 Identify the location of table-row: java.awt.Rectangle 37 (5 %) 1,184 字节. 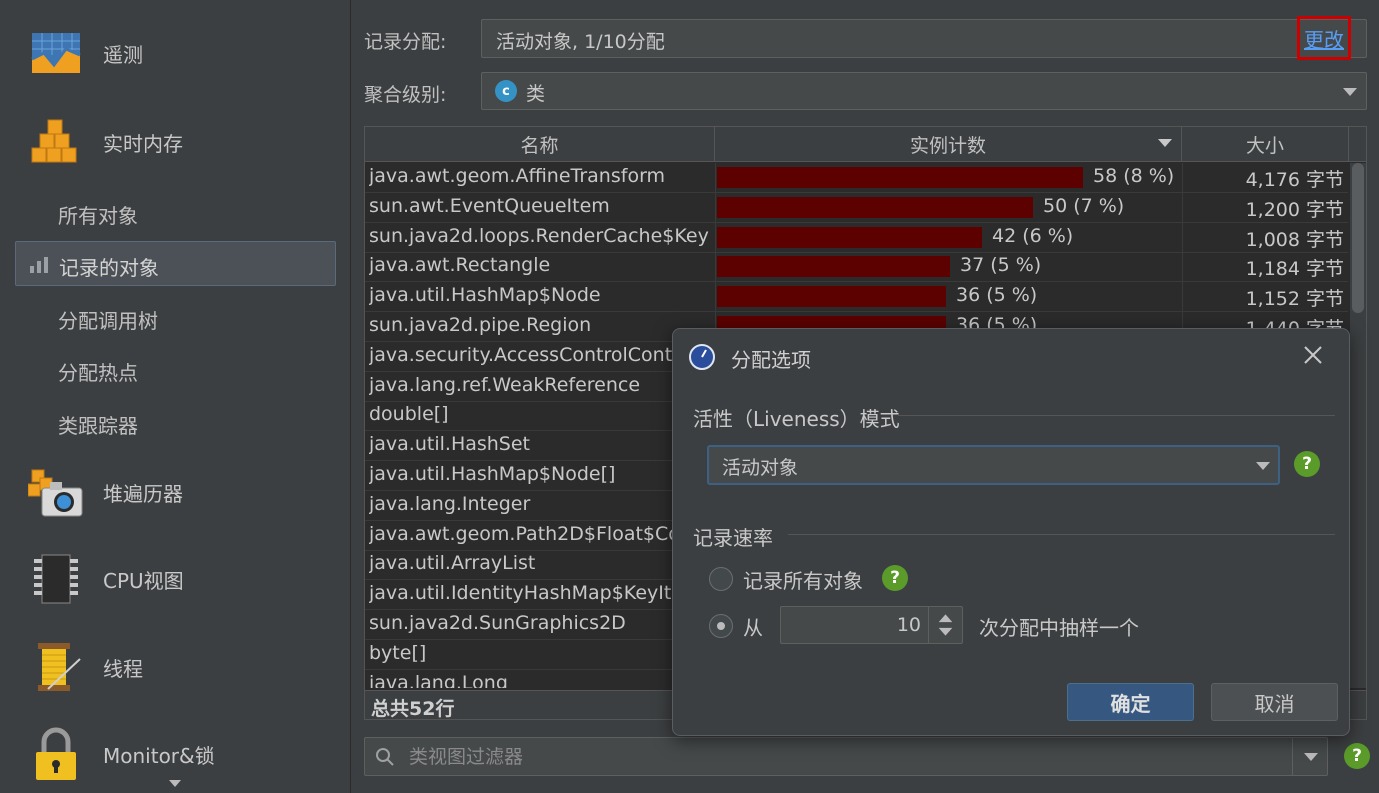
(856, 267).